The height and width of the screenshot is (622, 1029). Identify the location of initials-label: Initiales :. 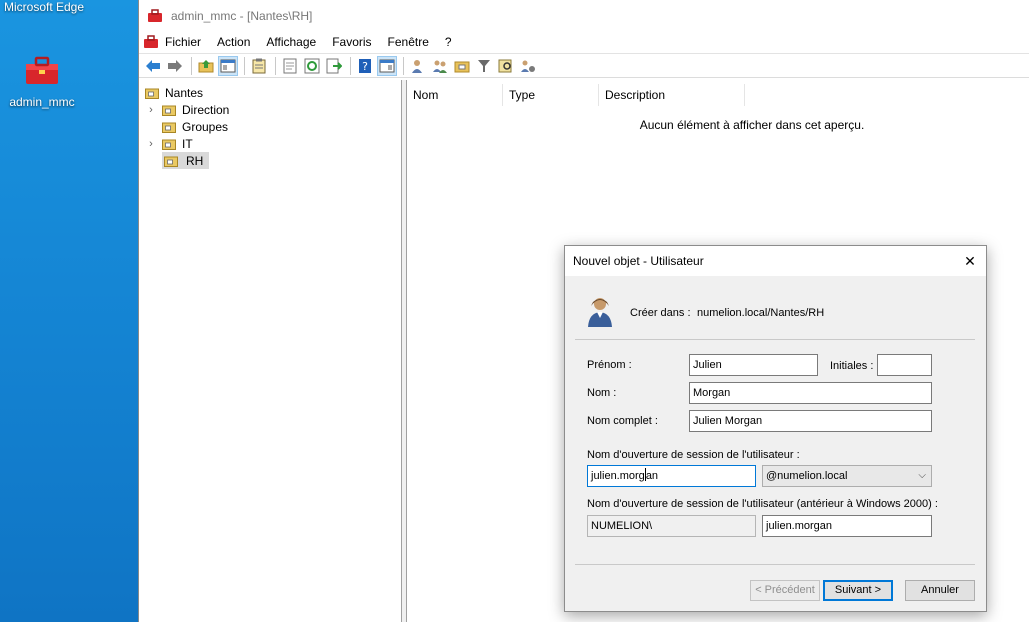
(852, 366).